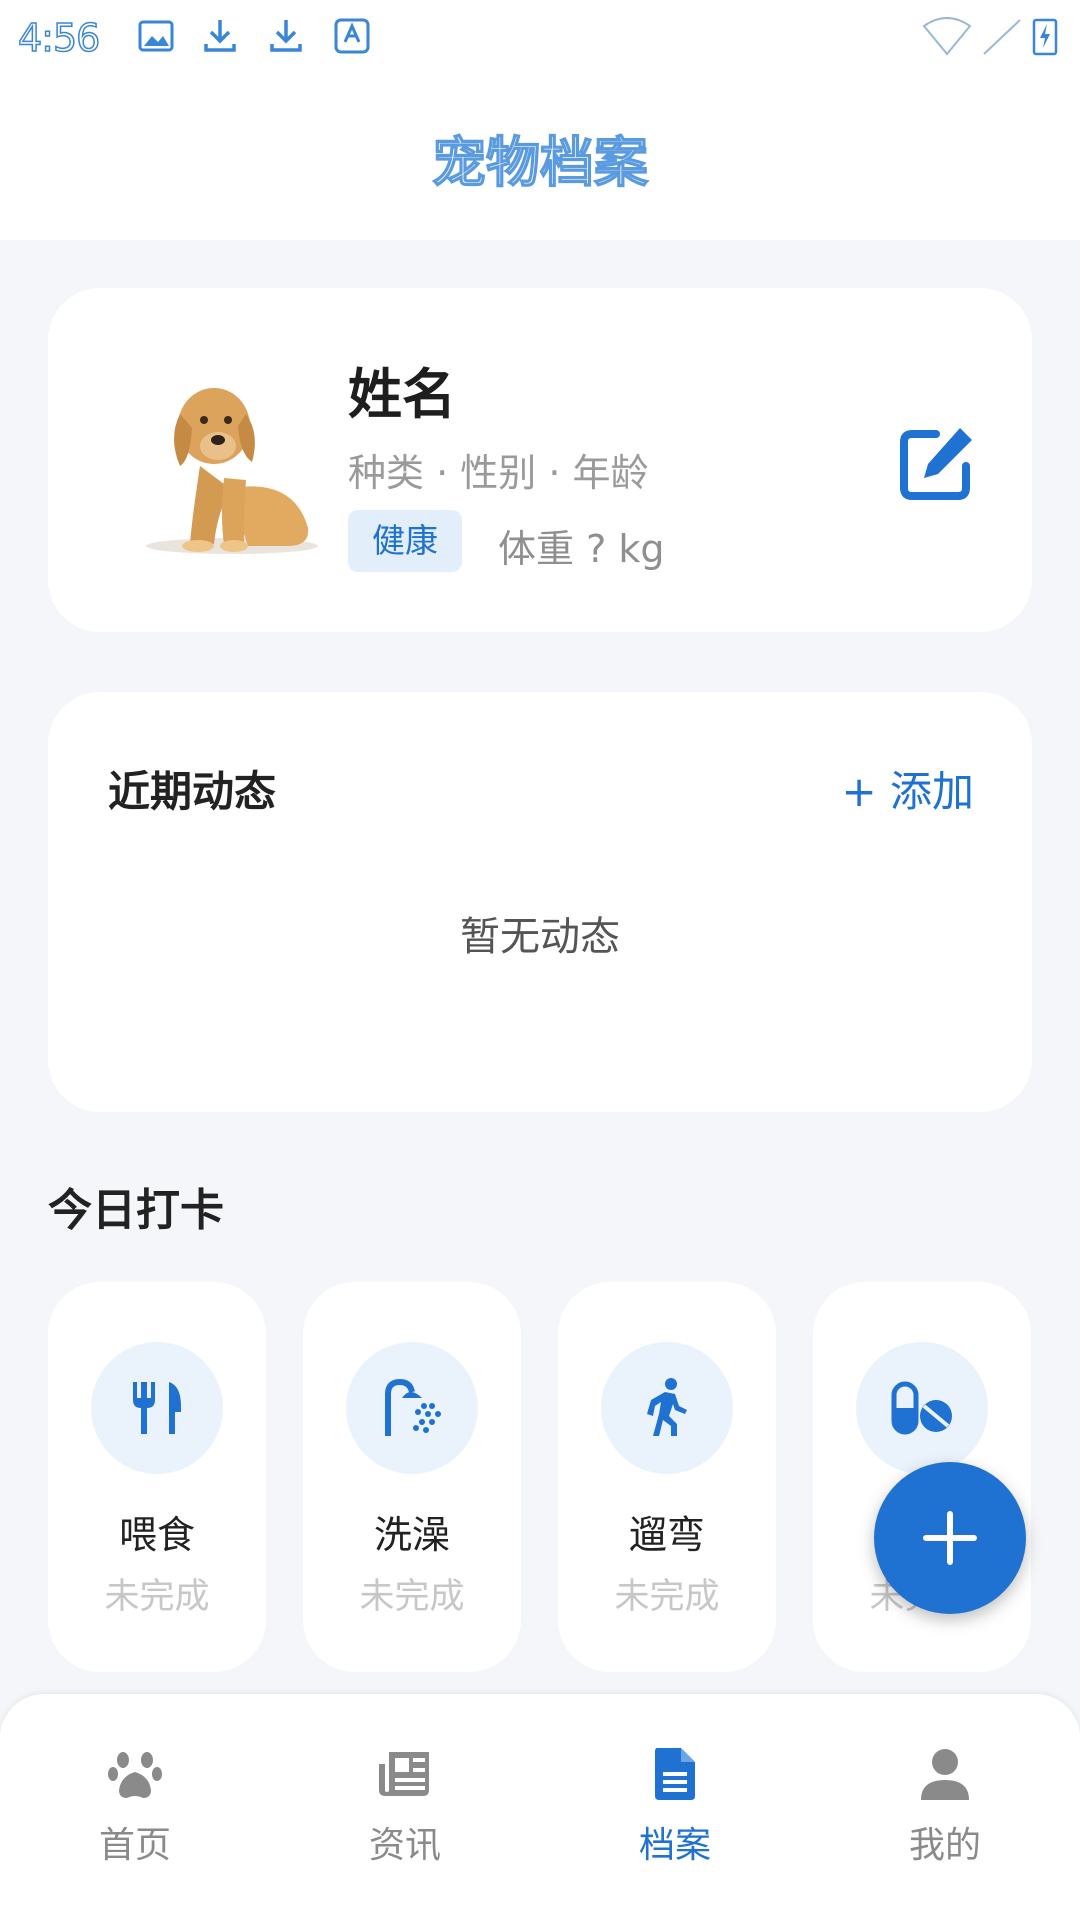  What do you see at coordinates (674, 1845) in the screenshot?
I see `nav-label: 档案` at bounding box center [674, 1845].